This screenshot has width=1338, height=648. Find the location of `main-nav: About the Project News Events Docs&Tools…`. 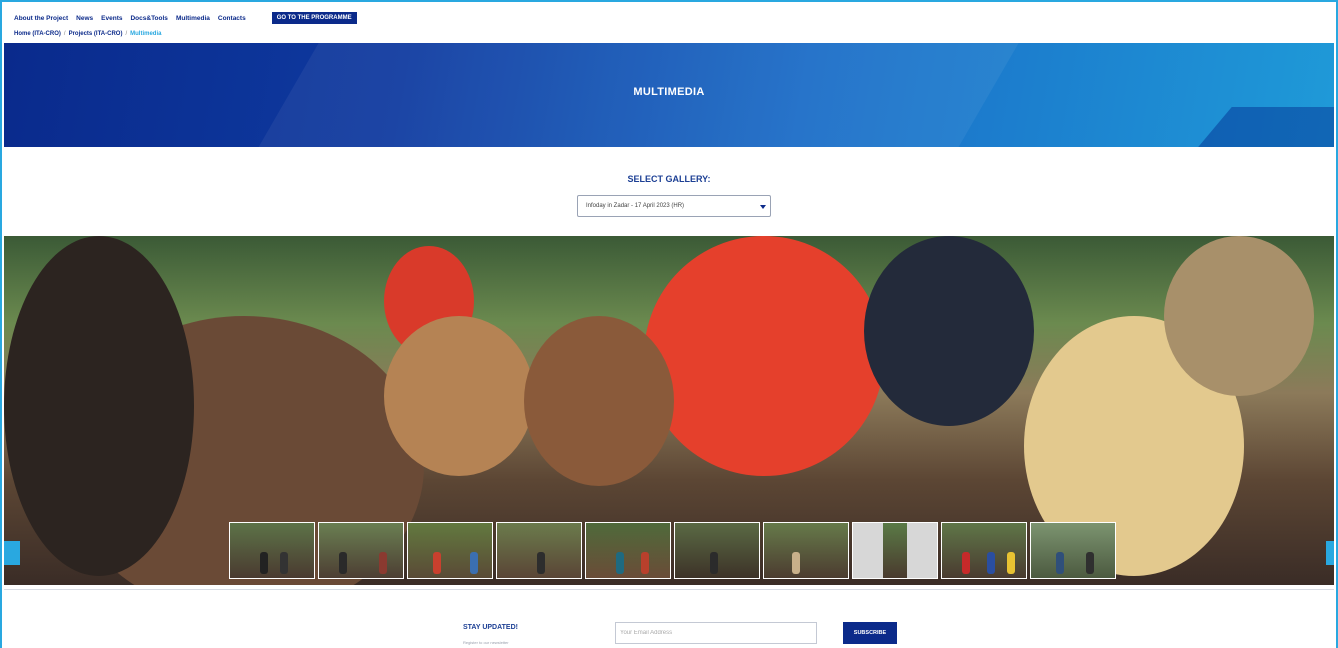

main-nav: About the Project News Events Docs&Tools… is located at coordinates (185, 18).